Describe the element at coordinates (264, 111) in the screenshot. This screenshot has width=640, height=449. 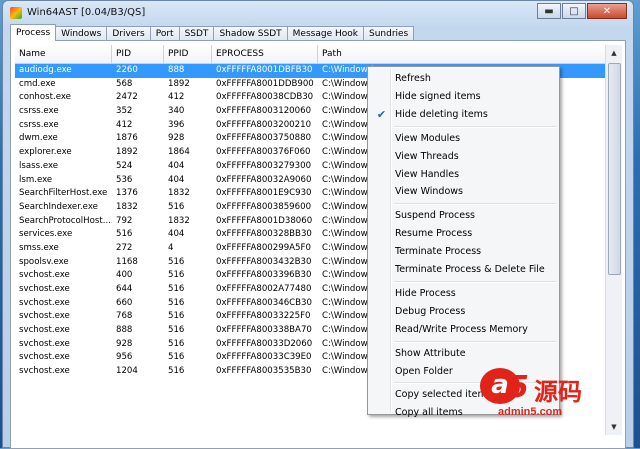
I see `cell-eprocess: 0xFFFFFA8003120060` at that location.